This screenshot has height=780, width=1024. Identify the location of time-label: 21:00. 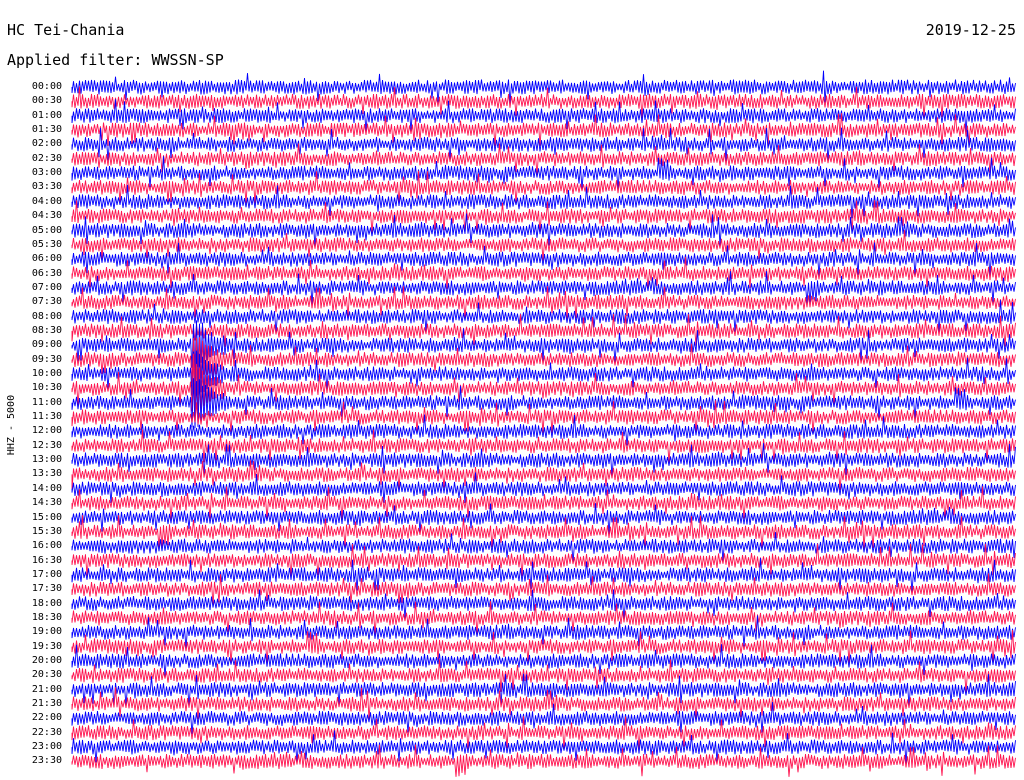
(46, 689).